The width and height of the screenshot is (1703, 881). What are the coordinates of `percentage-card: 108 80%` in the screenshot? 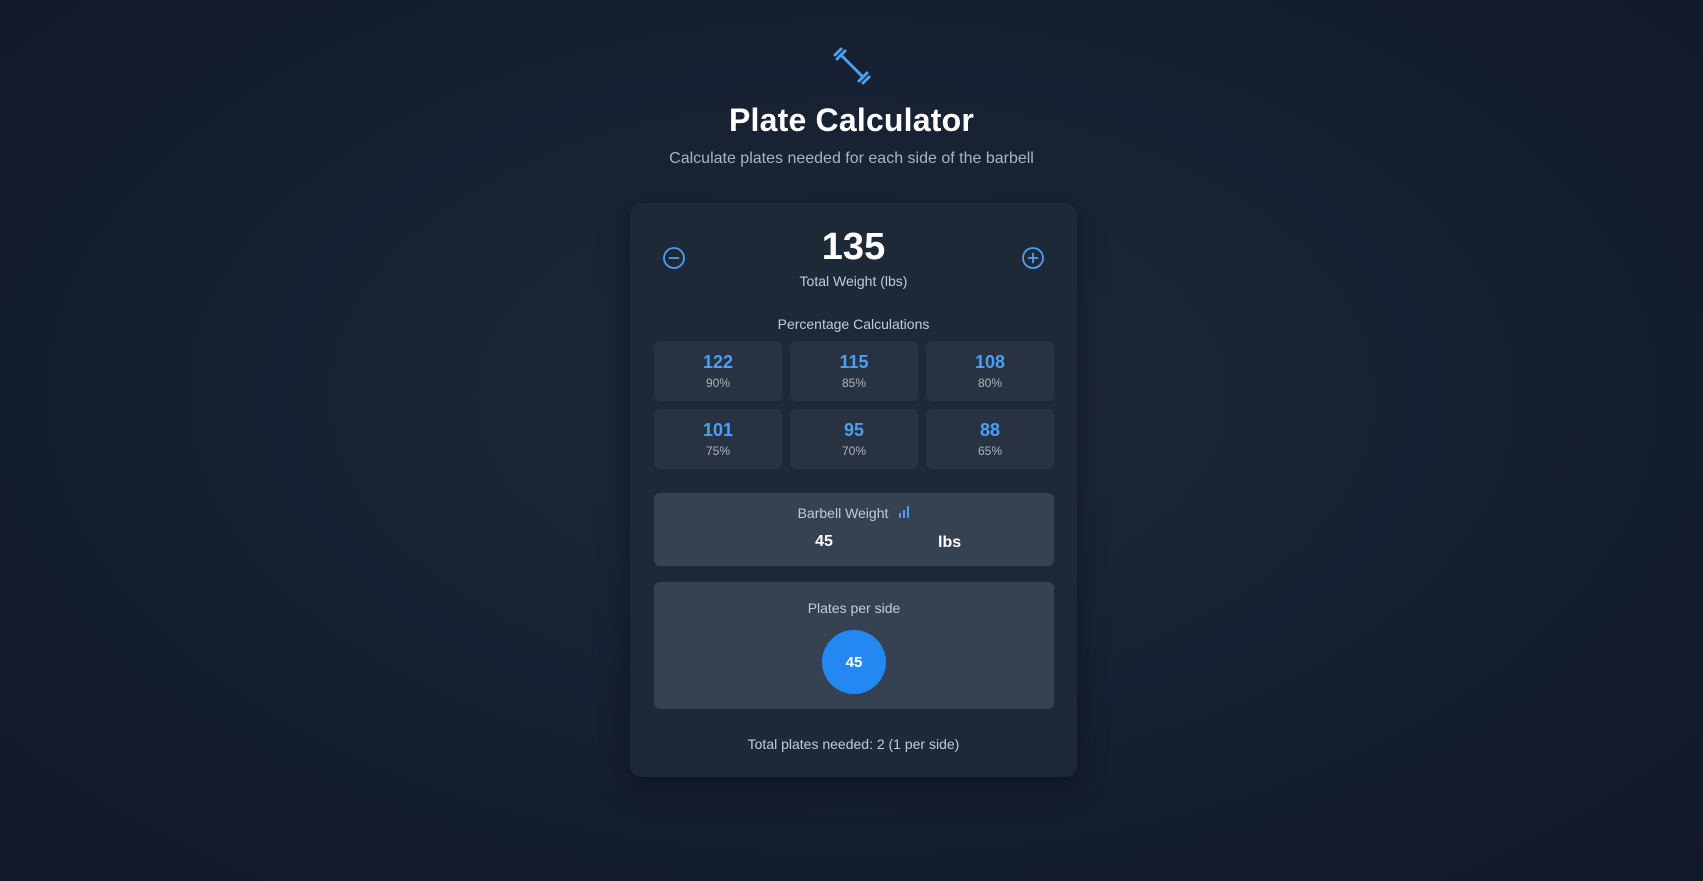 It's located at (990, 371).